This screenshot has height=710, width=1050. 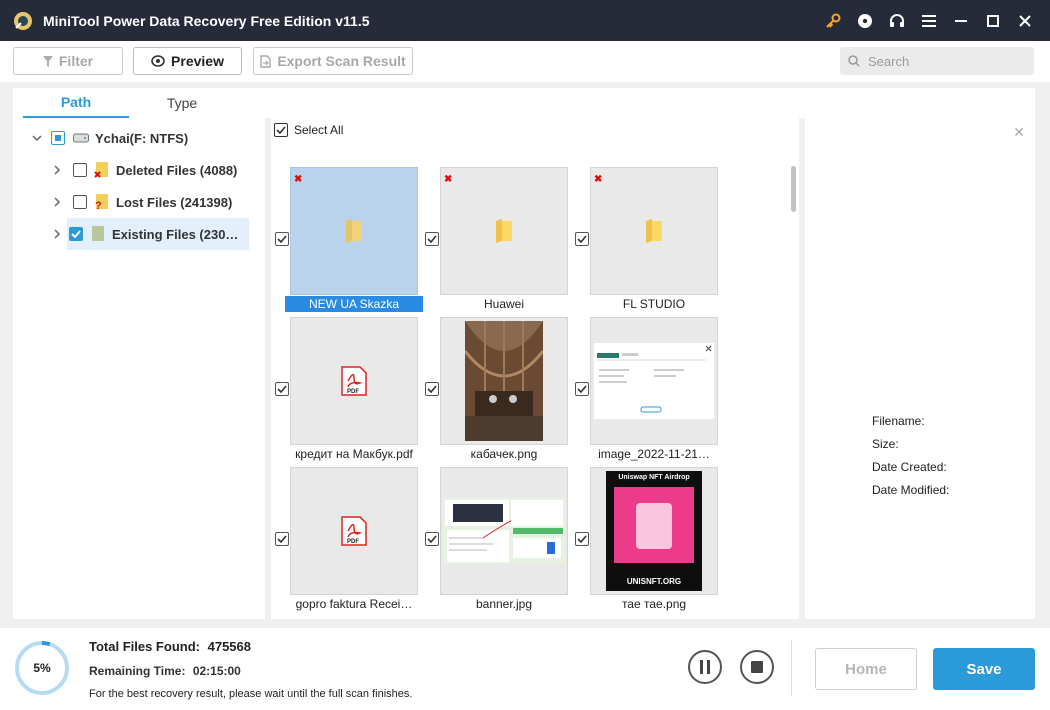 What do you see at coordinates (705, 667) in the screenshot?
I see `pause-button` at bounding box center [705, 667].